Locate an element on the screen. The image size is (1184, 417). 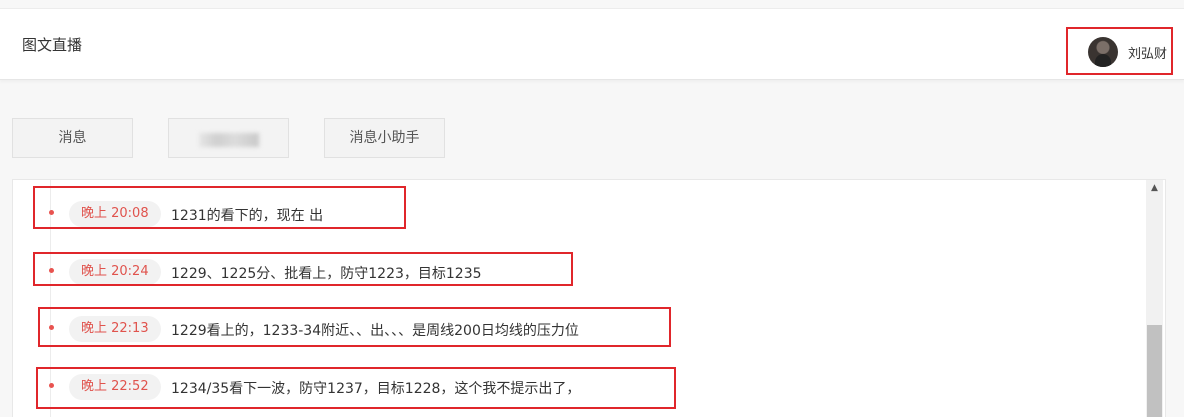
time-badge: 晚上 20:08 is located at coordinates (115, 214).